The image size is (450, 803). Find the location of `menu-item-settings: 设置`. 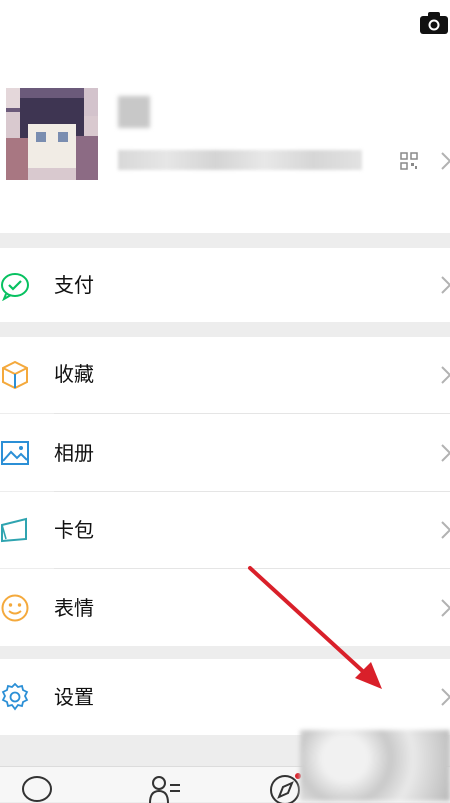

menu-item-settings: 设置 is located at coordinates (225, 697).